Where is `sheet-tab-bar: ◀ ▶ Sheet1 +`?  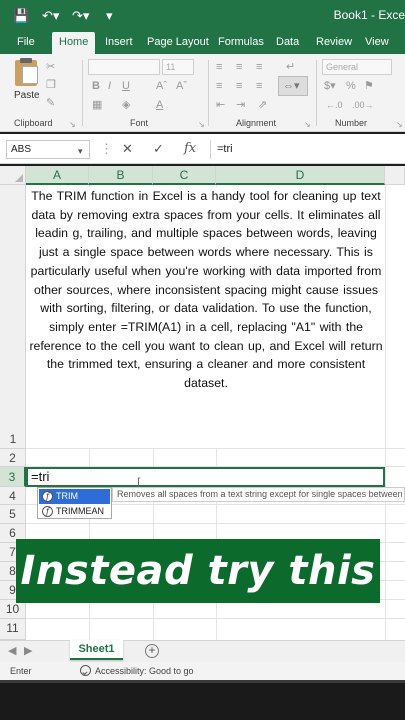 sheet-tab-bar: ◀ ▶ Sheet1 + is located at coordinates (202, 651).